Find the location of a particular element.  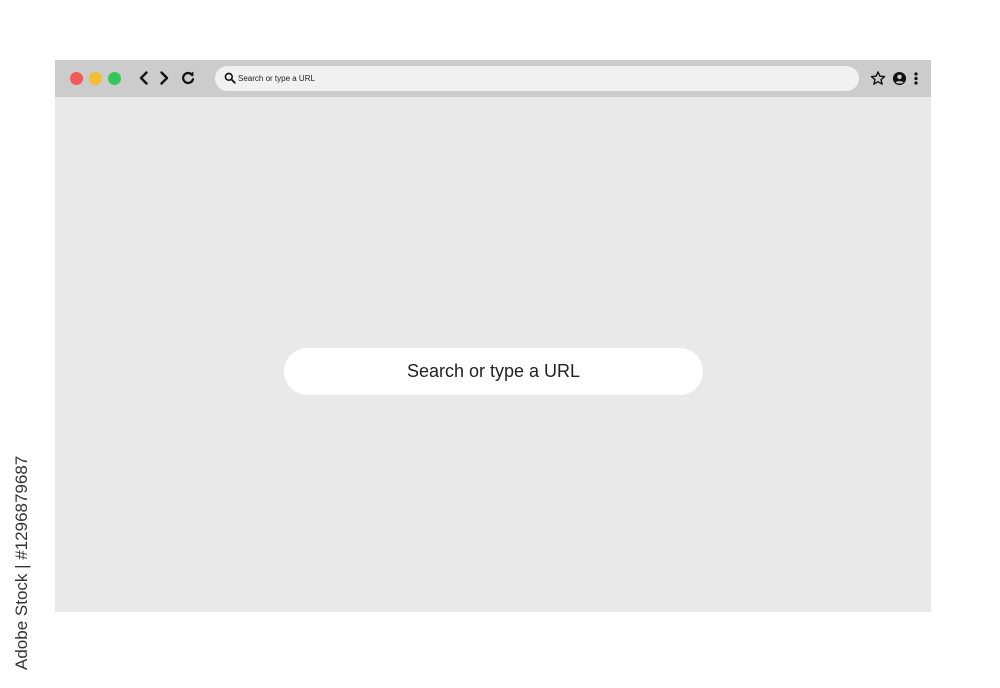

browser-toolbar: Search or type a URL is located at coordinates (493, 78).